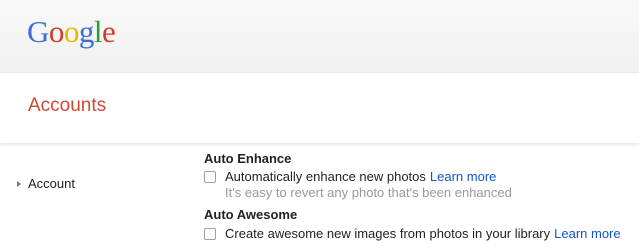 The width and height of the screenshot is (639, 247). What do you see at coordinates (19, 183) in the screenshot?
I see `expand-arrow-icon` at bounding box center [19, 183].